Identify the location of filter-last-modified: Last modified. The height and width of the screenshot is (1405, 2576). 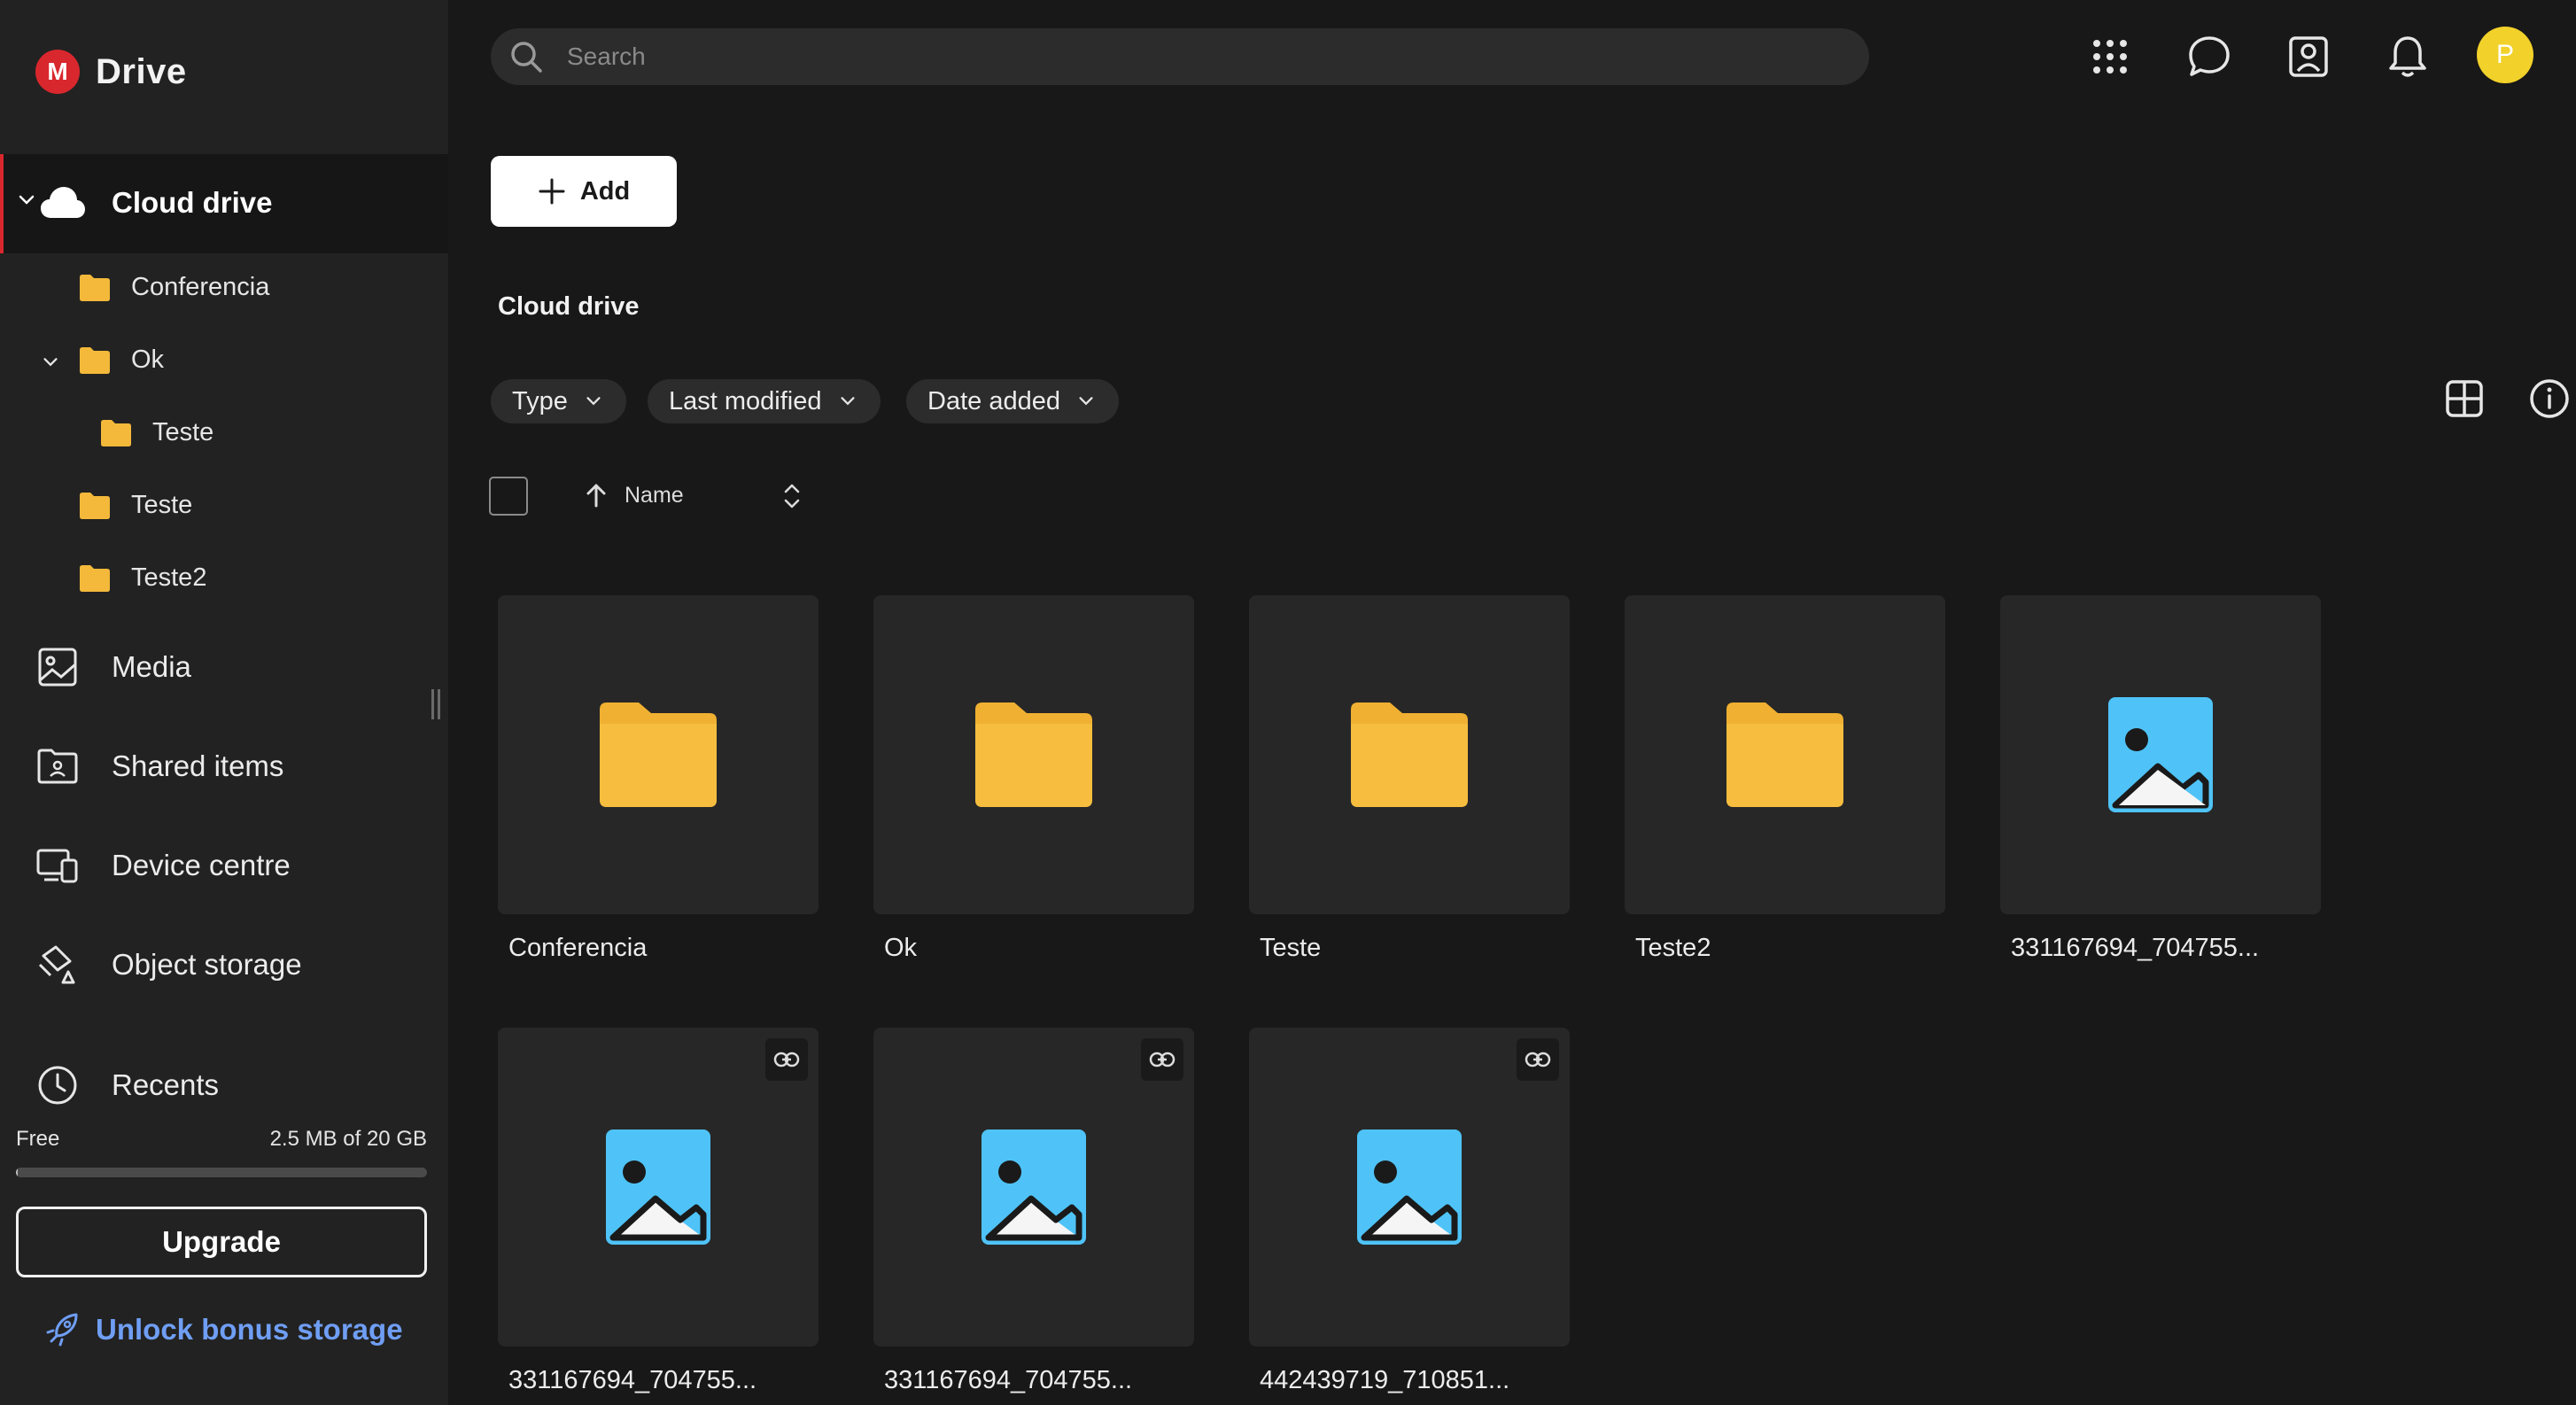
(764, 401).